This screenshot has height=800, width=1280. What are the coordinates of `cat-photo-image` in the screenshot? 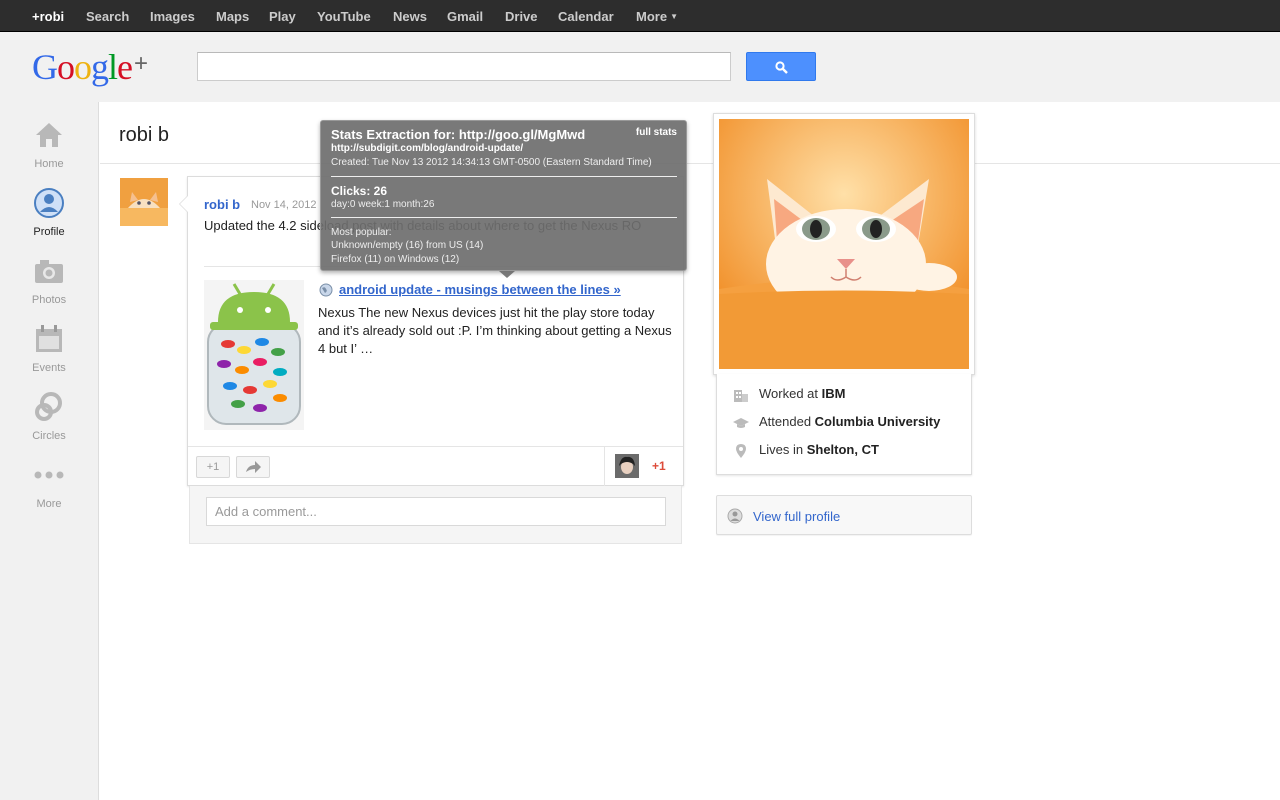 It's located at (844, 244).